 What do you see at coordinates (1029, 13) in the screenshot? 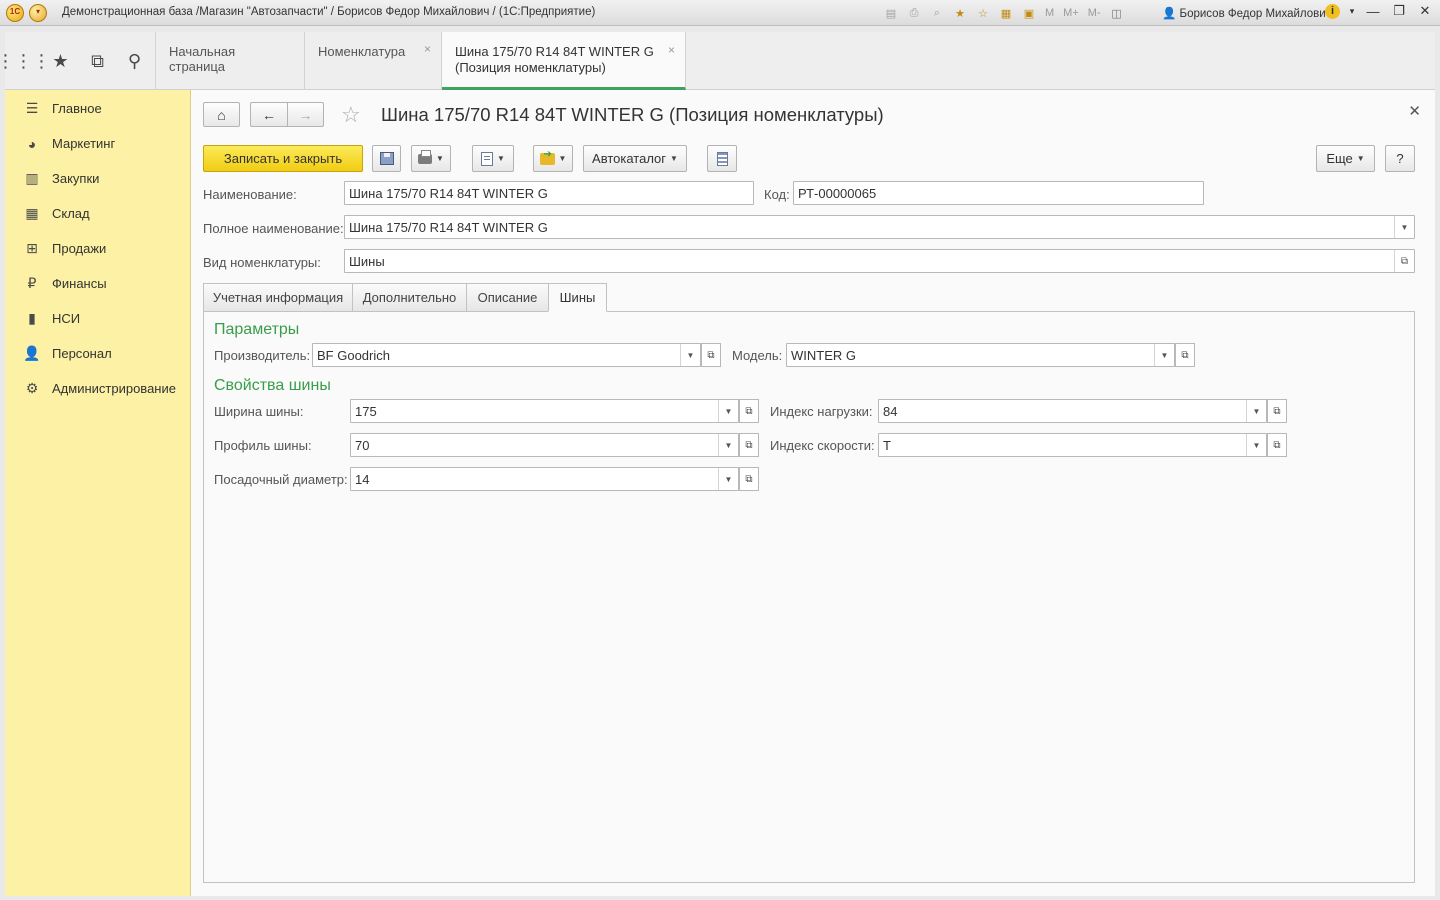
I see `calendar-icon: ▣` at bounding box center [1029, 13].